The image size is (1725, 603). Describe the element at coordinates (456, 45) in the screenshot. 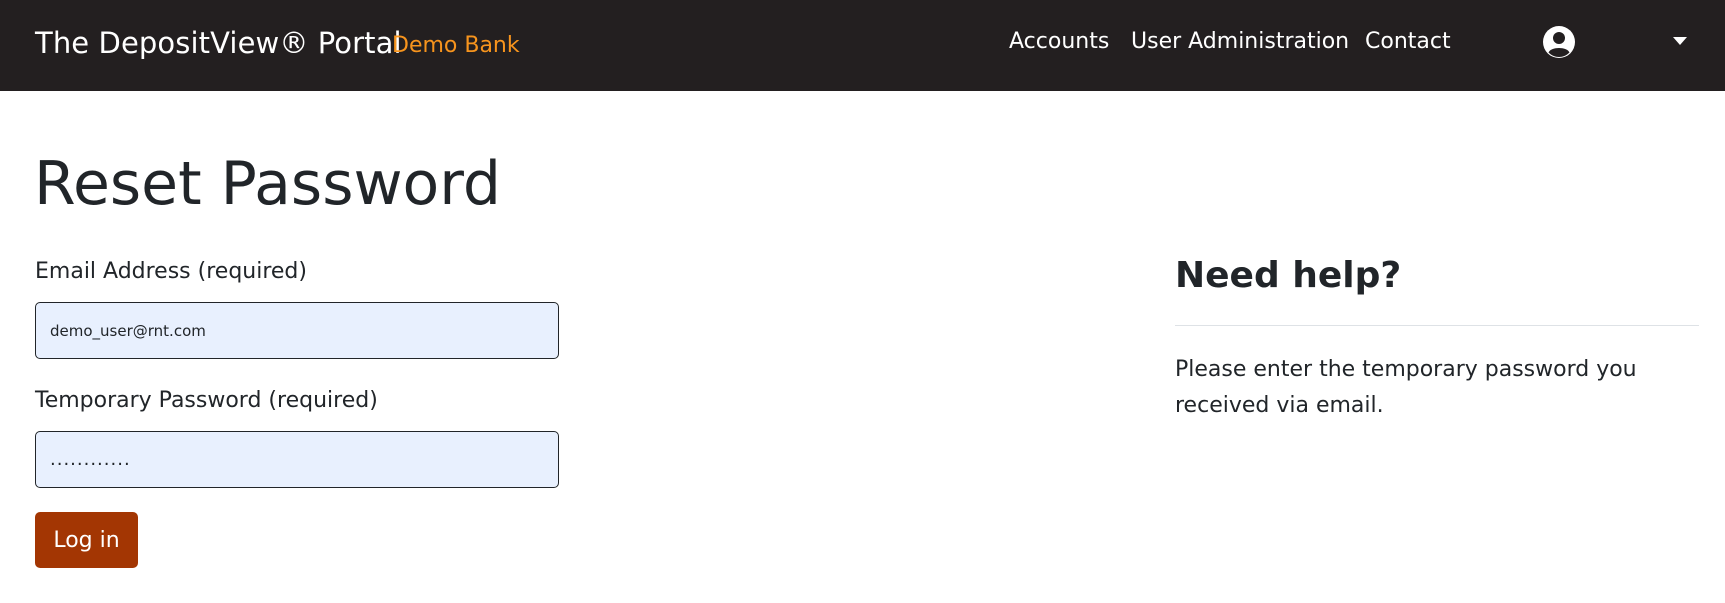

I see `bank-name: Demo Bank` at that location.